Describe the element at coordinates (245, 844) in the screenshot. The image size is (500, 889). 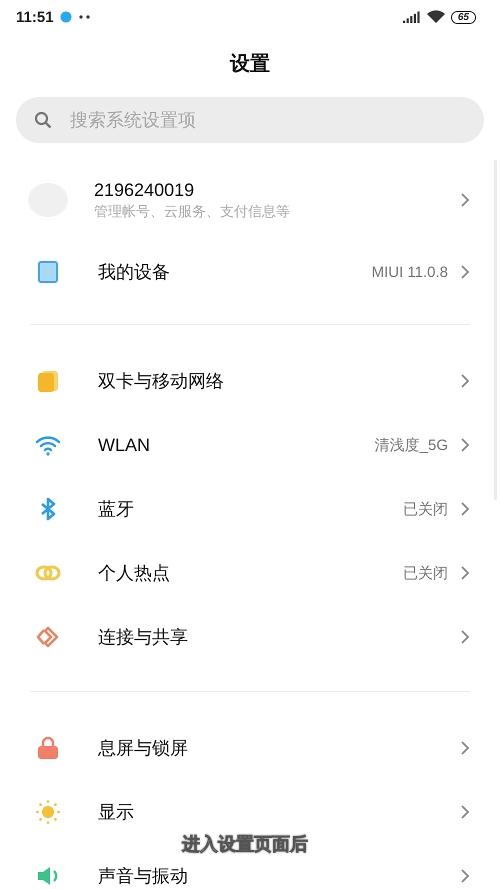
I see `video-caption: 进入设置页面后` at that location.